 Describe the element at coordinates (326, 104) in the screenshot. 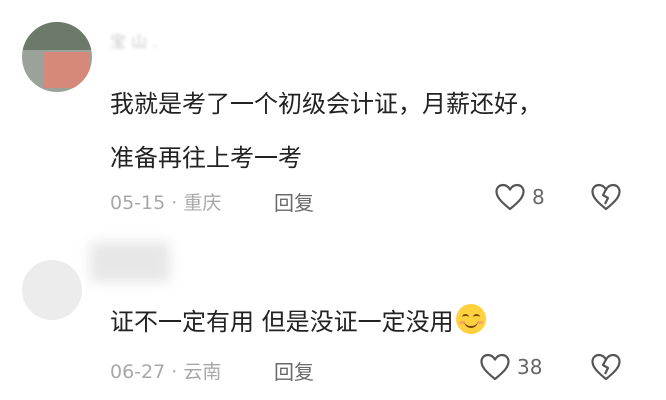

I see `comment-text-line: 我就是考了一个初级会计证，月薪还好，` at that location.